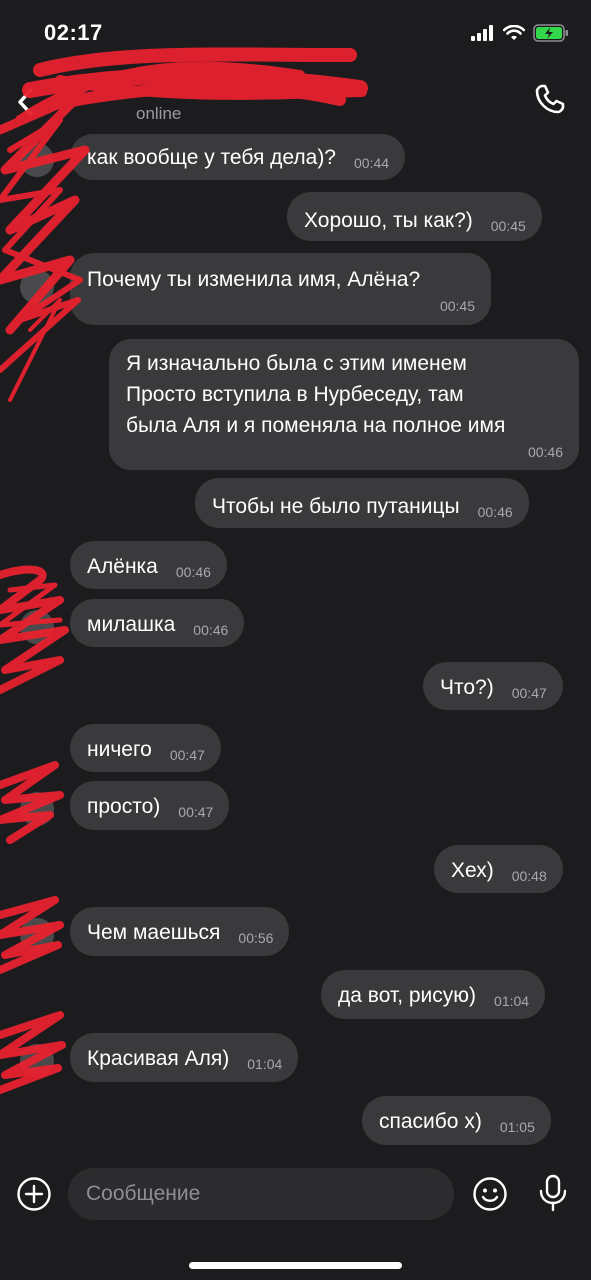 This screenshot has width=591, height=1280. What do you see at coordinates (498, 869) in the screenshot?
I see `message-bubble-outgoing: Хех) 00:48` at bounding box center [498, 869].